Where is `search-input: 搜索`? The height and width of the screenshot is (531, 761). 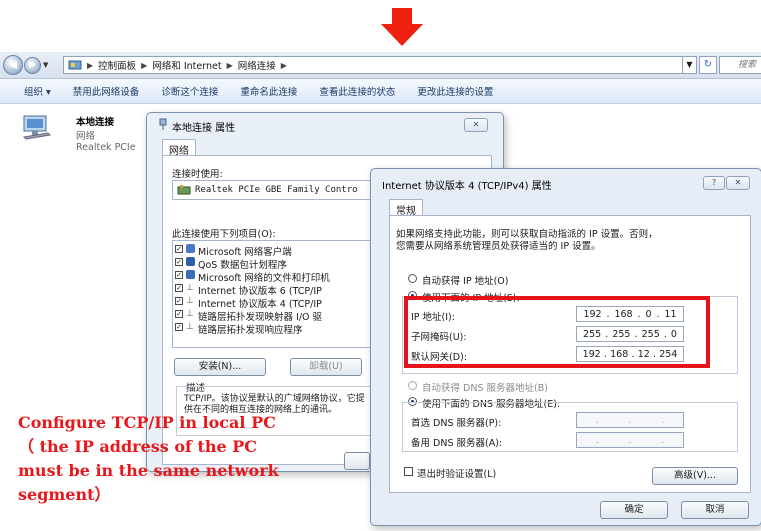
search-input: 搜索 is located at coordinates (740, 65).